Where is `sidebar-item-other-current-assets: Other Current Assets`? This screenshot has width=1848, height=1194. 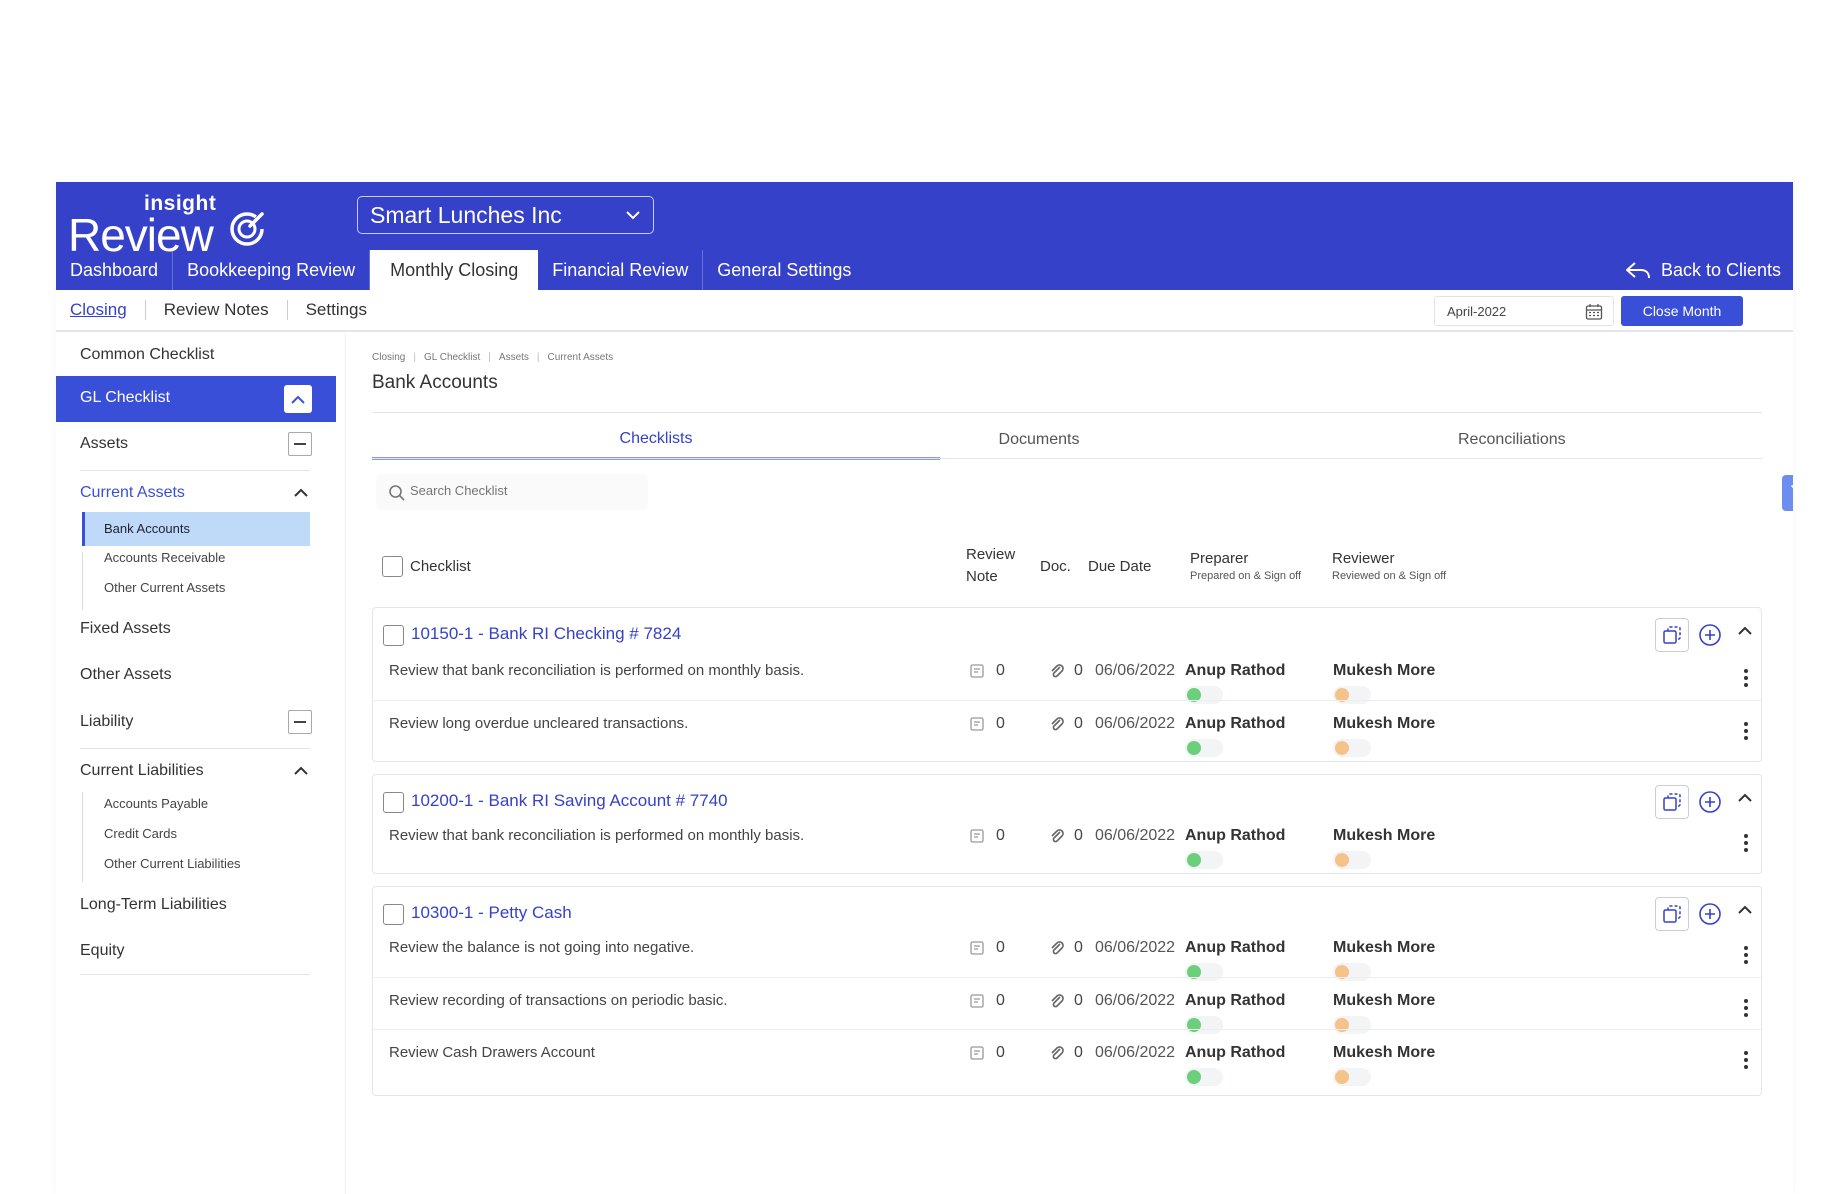
sidebar-item-other-current-assets: Other Current Assets is located at coordinates (196, 592).